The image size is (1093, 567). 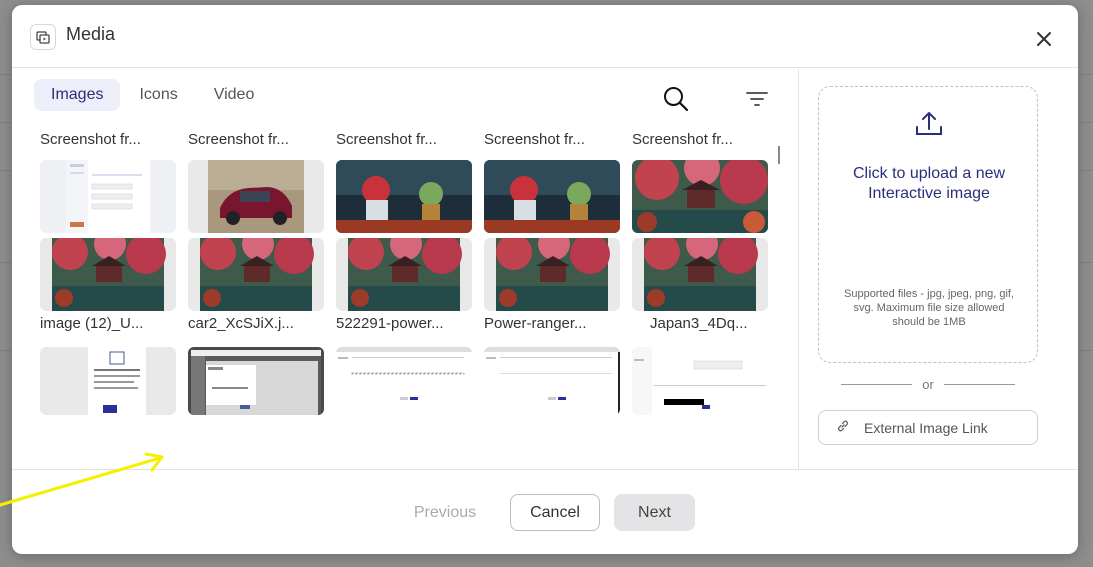 What do you see at coordinates (654, 512) in the screenshot?
I see `next-button: Next` at bounding box center [654, 512].